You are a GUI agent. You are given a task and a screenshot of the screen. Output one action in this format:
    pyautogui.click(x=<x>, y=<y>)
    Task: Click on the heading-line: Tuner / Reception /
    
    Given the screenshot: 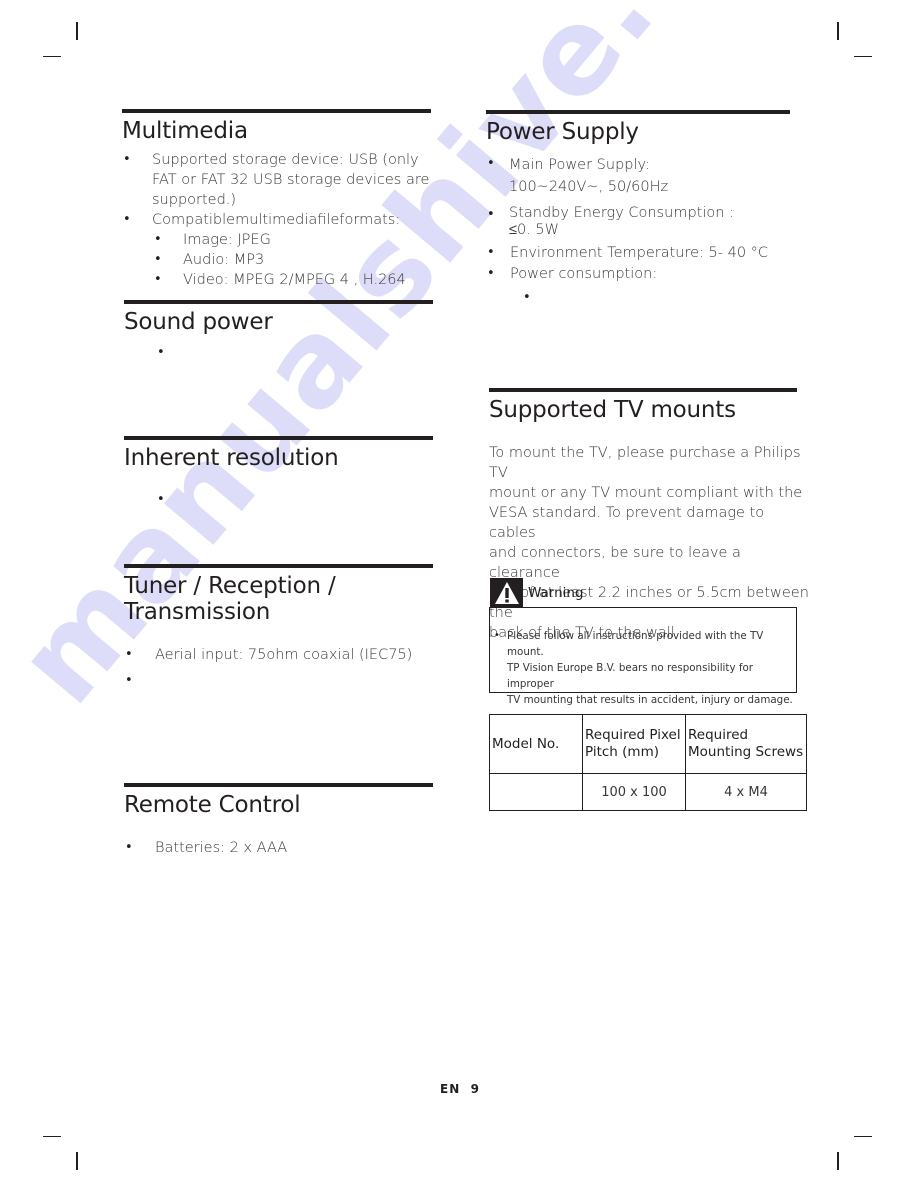 What is the action you would take?
    pyautogui.click(x=230, y=586)
    